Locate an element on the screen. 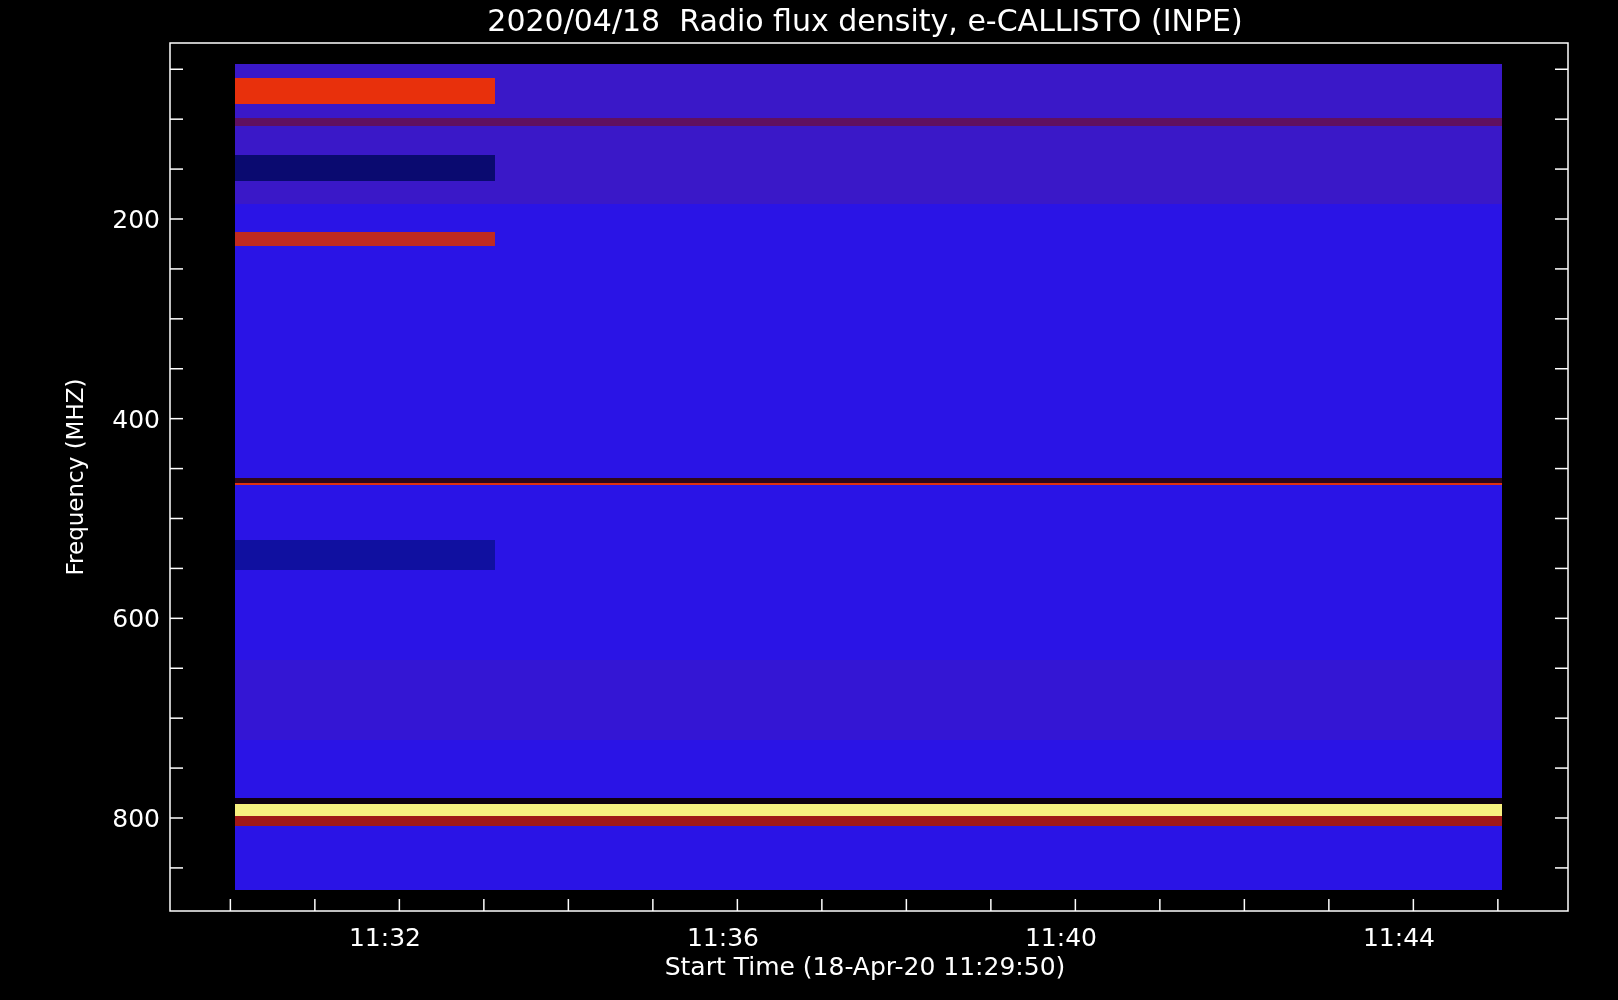 This screenshot has height=1000, width=1618. y-axis-label: Frequency (MHZ) is located at coordinates (75, 477).